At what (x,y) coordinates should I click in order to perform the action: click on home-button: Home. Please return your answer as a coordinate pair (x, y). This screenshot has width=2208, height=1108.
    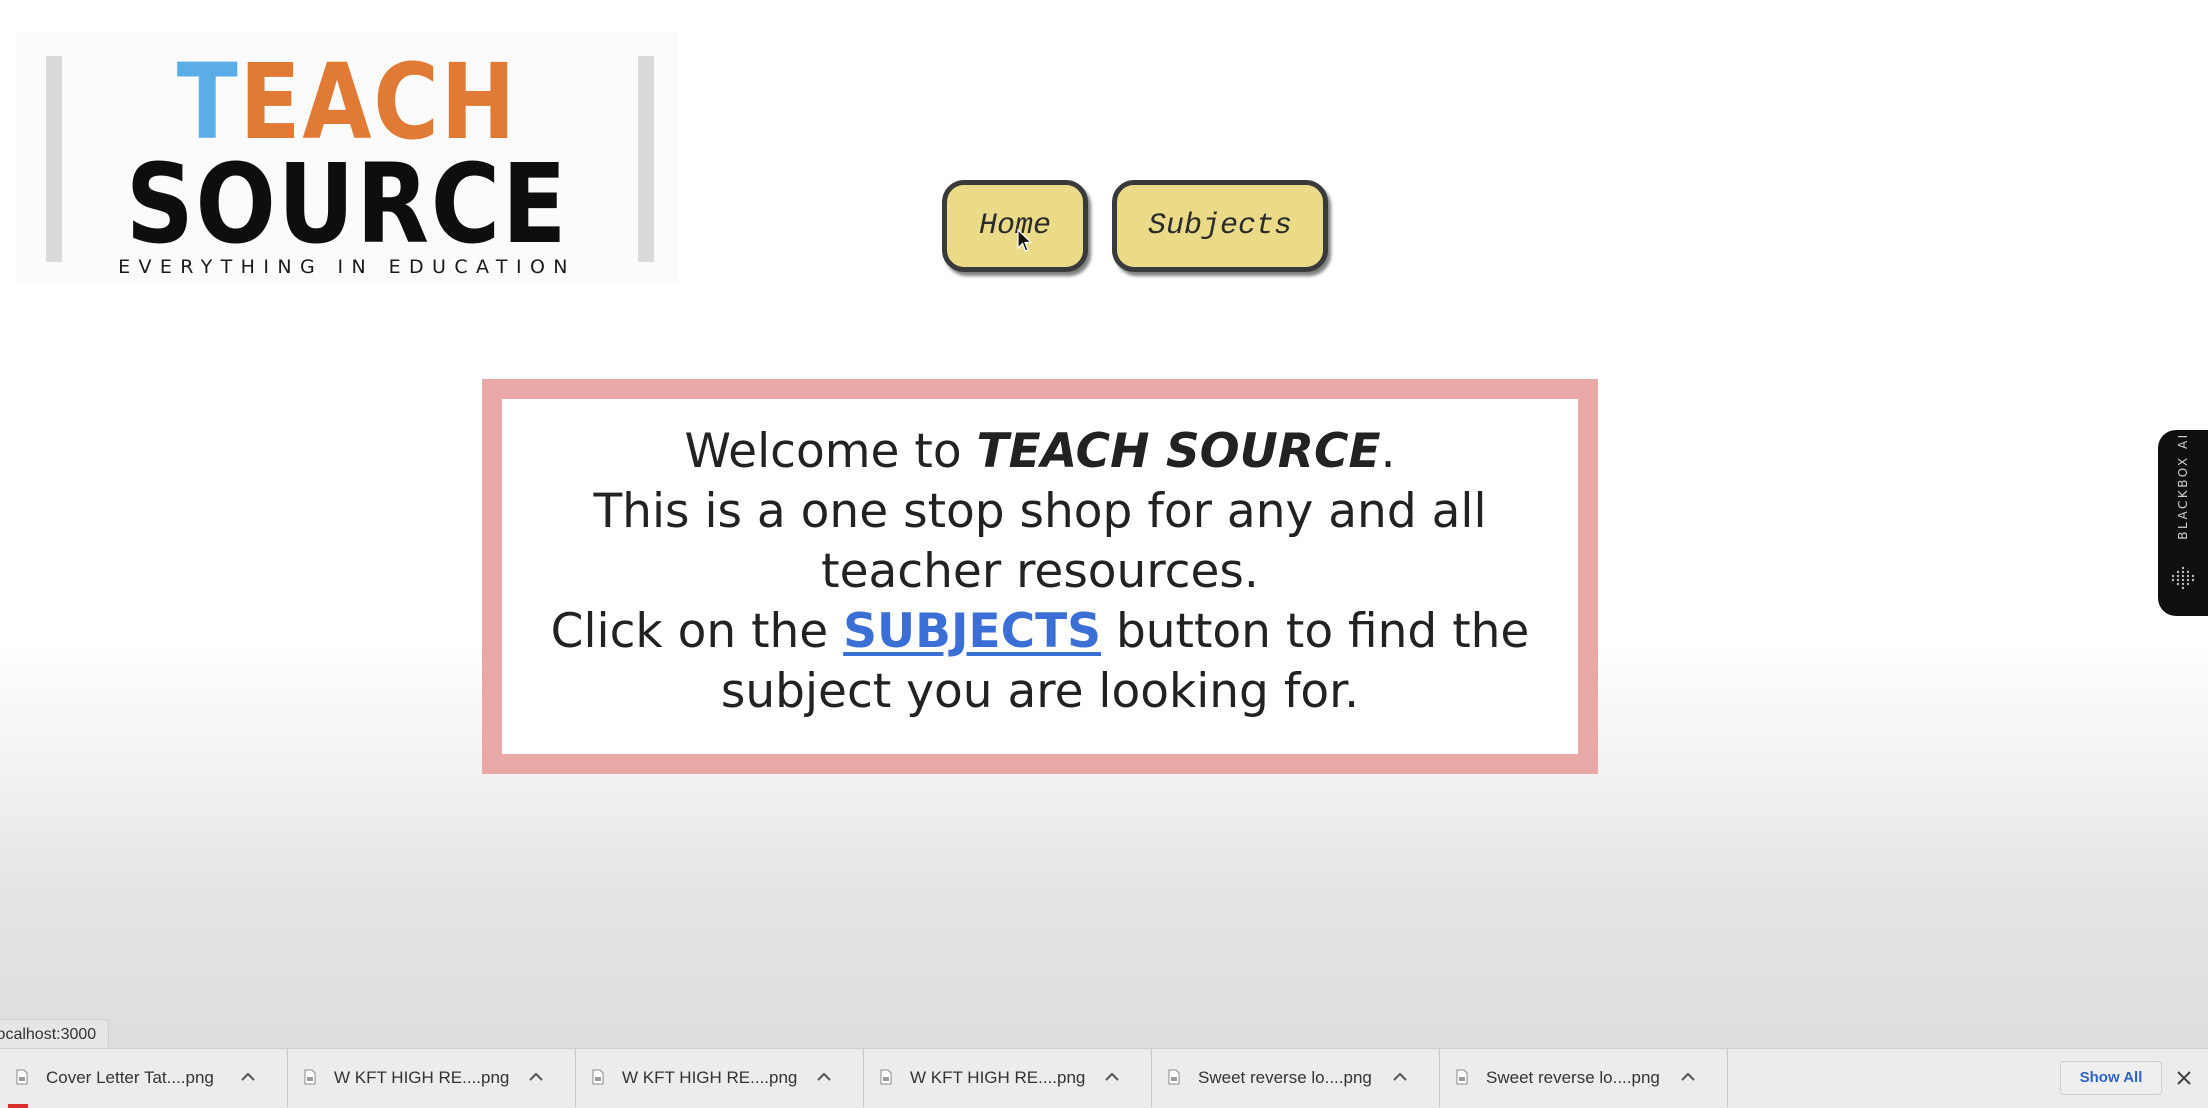
    Looking at the image, I should click on (1015, 226).